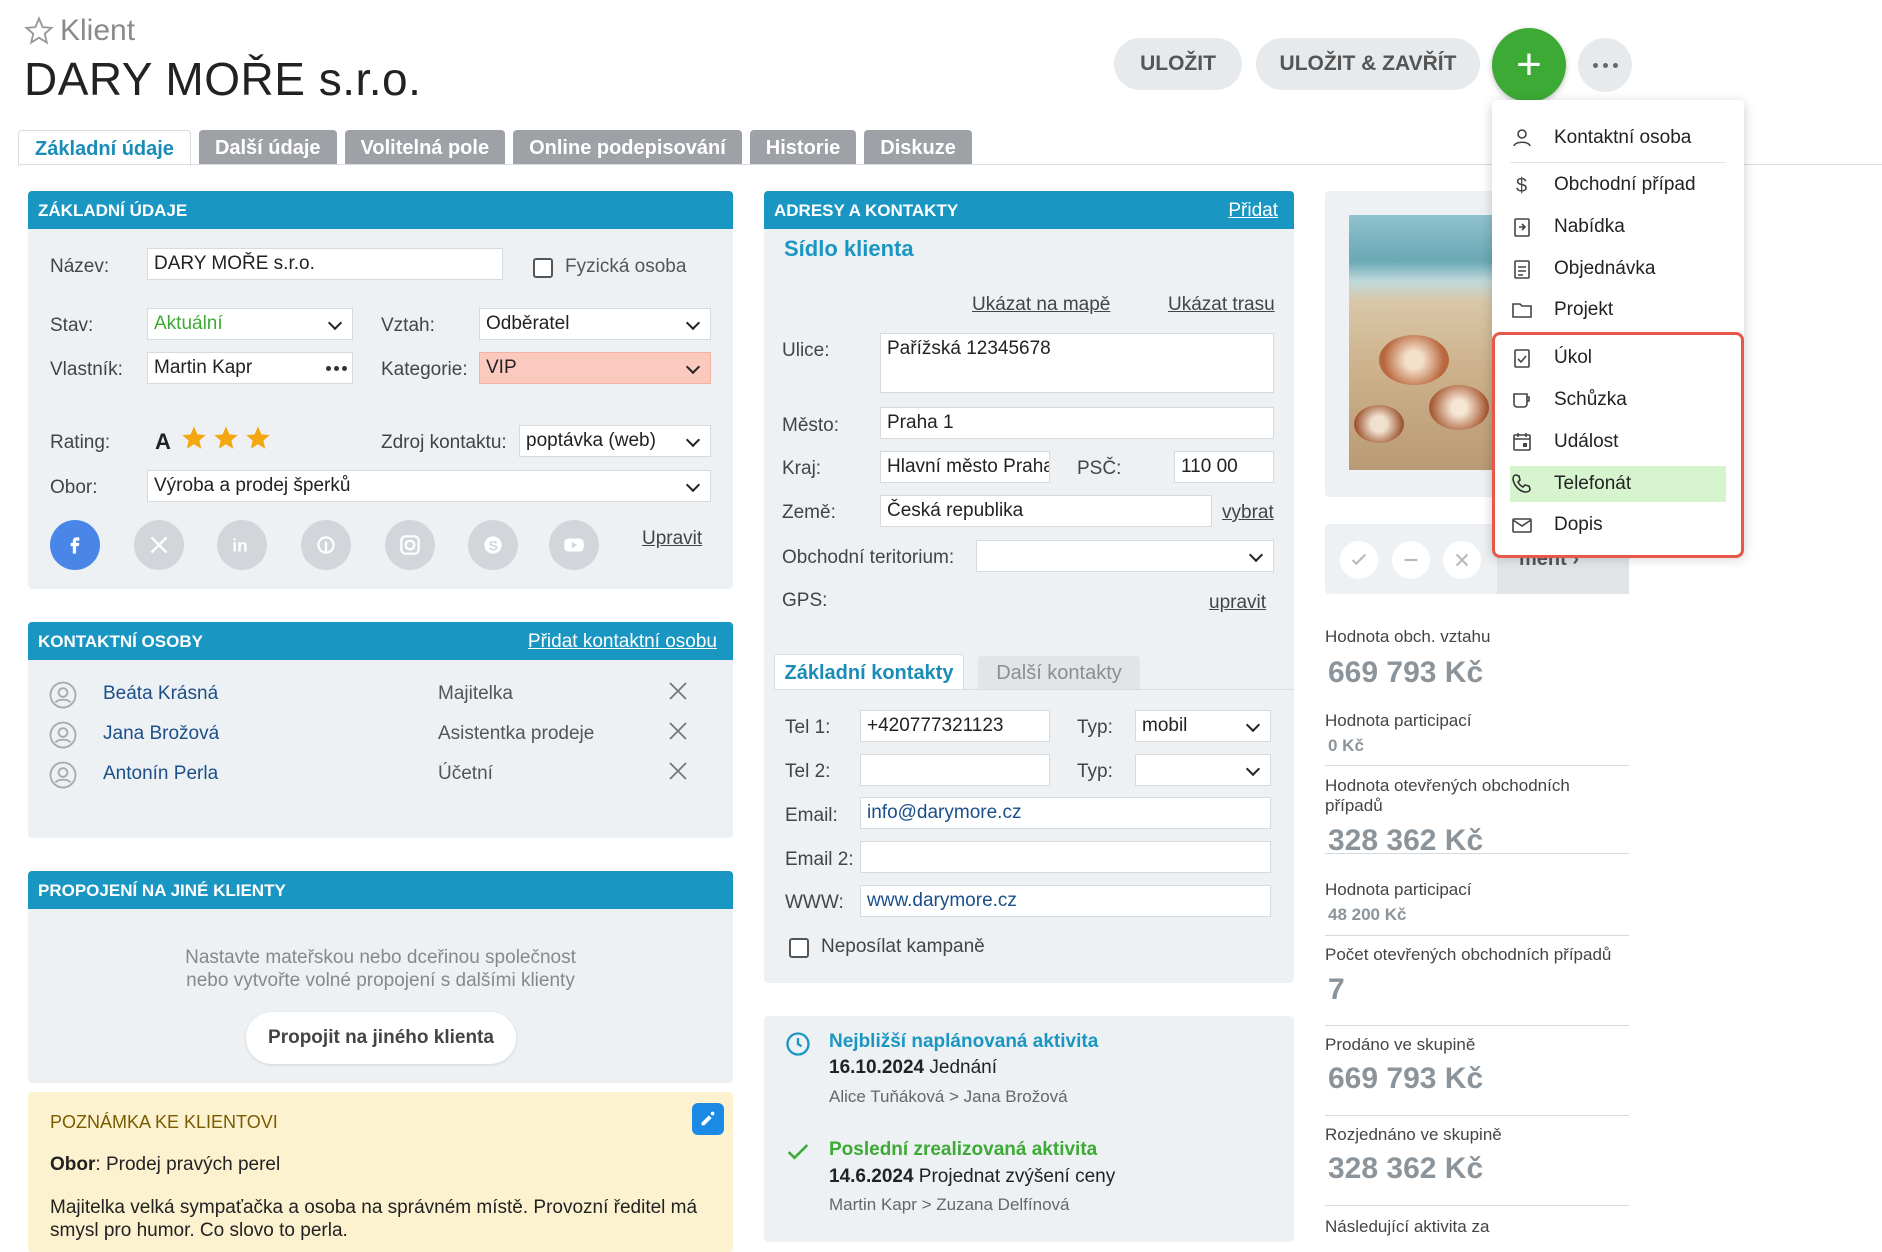 Image resolution: width=1882 pixels, height=1252 pixels. Describe the element at coordinates (1411, 560) in the screenshot. I see `neutral-icon` at that location.